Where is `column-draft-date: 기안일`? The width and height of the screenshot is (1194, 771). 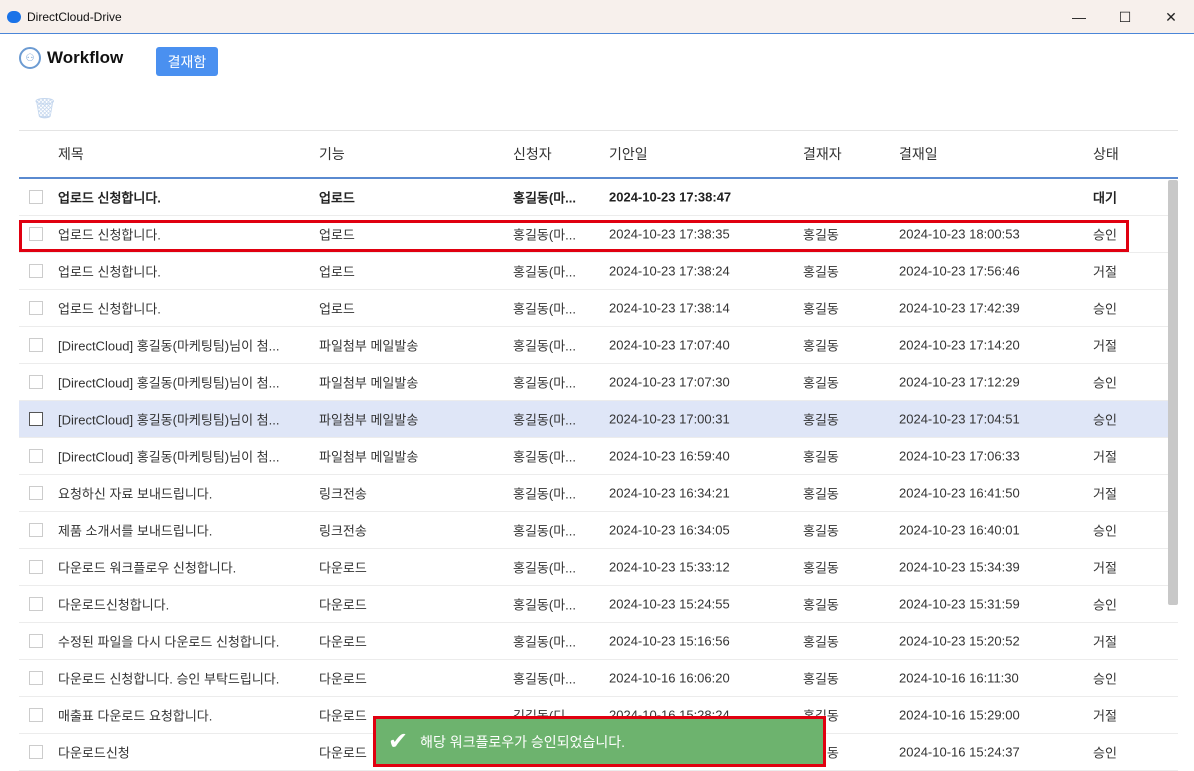 column-draft-date: 기안일 is located at coordinates (628, 154).